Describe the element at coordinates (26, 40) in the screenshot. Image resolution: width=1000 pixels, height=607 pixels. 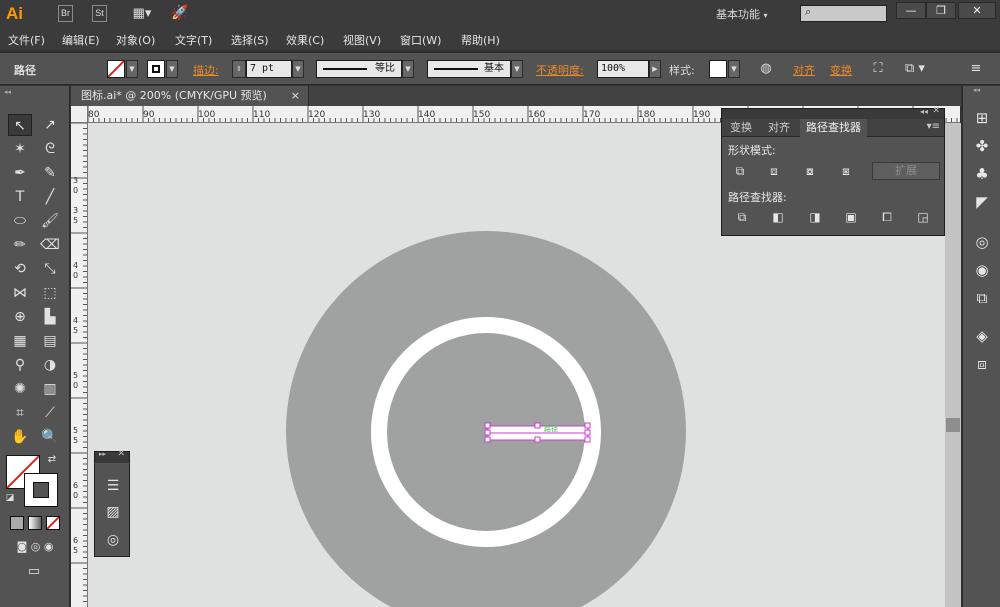
I see `menu-file: 文件(F)` at that location.